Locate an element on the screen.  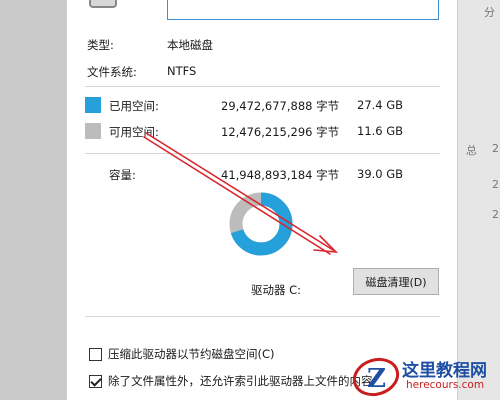
annotation-arrow-head is located at coordinates (326, 244).